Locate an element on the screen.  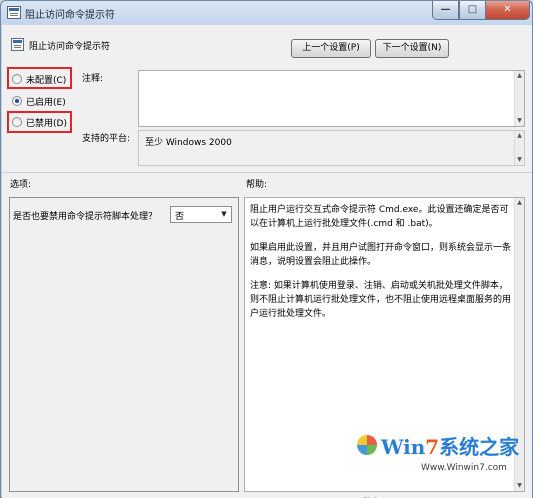
previous-setting-button: 上一个设置(P) is located at coordinates (331, 48).